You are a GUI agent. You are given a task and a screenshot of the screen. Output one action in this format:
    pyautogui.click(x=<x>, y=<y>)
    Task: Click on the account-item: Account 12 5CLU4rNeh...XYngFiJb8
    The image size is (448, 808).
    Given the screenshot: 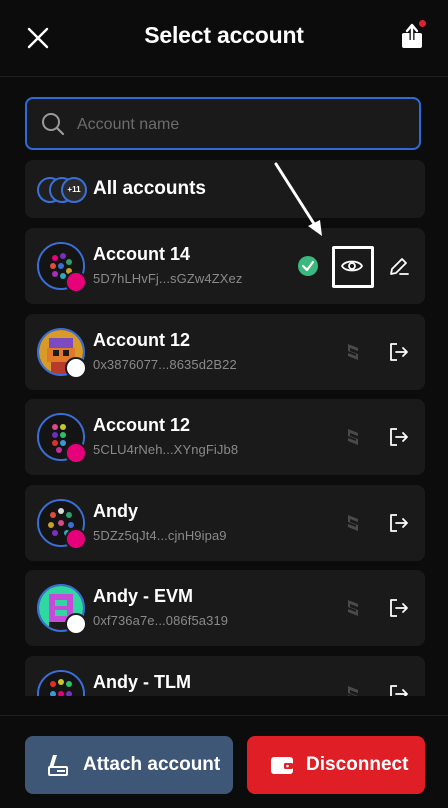 What is the action you would take?
    pyautogui.click(x=225, y=437)
    